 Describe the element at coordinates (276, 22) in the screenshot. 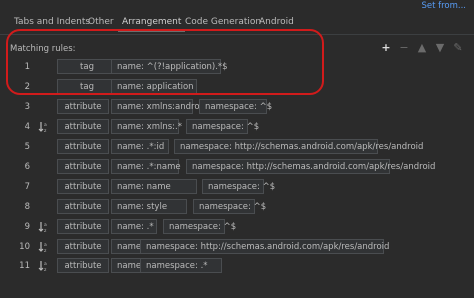

I see `tab-android: Android` at that location.